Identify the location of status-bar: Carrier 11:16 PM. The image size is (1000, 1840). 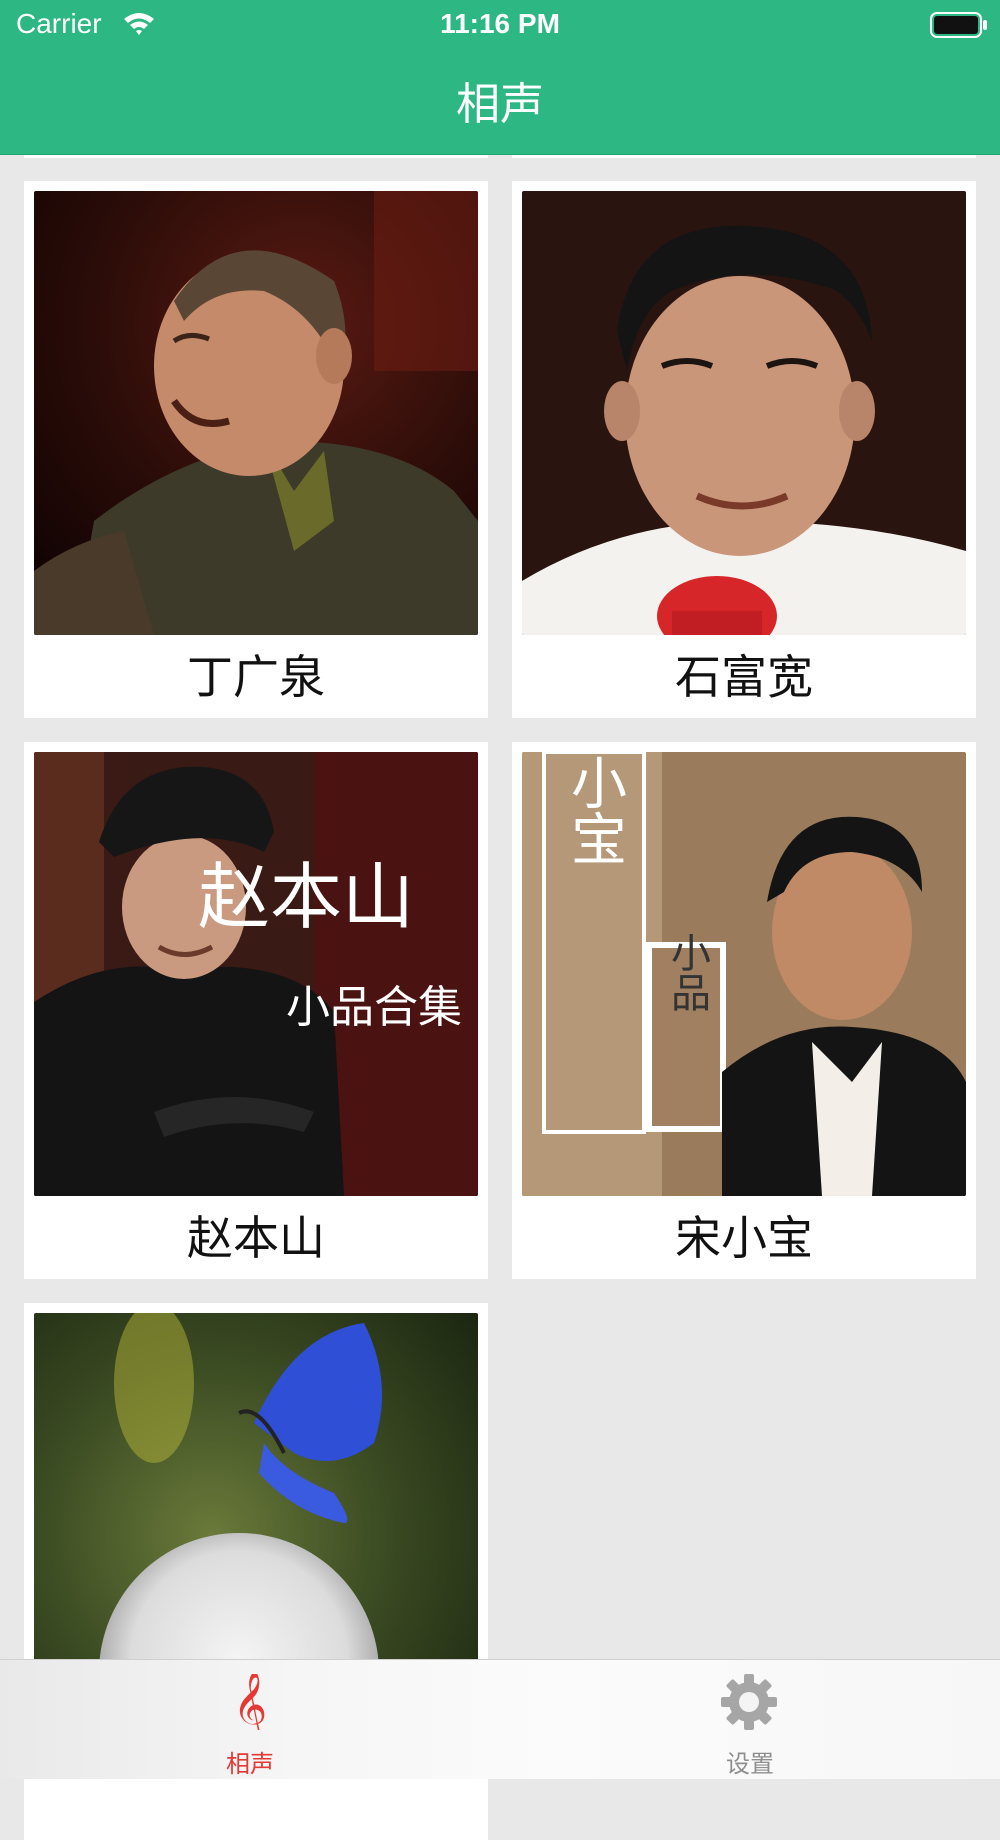
(500, 26).